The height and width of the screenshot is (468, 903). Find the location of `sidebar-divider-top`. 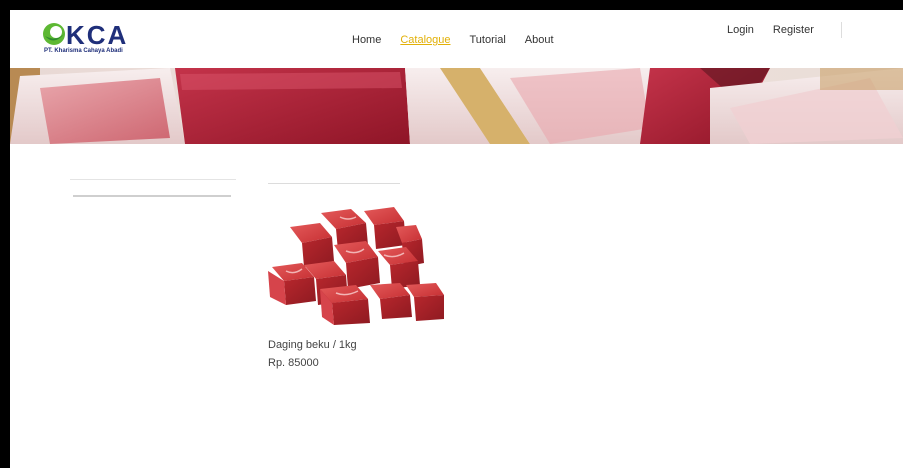

sidebar-divider-top is located at coordinates (153, 179).